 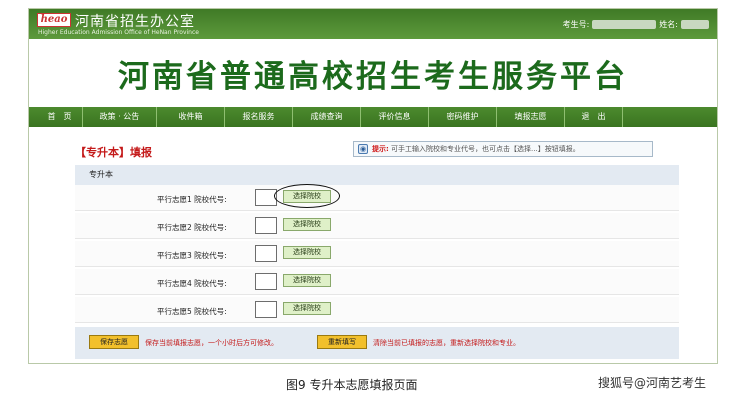 I want to click on nav-registration: 报名服务, so click(x=259, y=117).